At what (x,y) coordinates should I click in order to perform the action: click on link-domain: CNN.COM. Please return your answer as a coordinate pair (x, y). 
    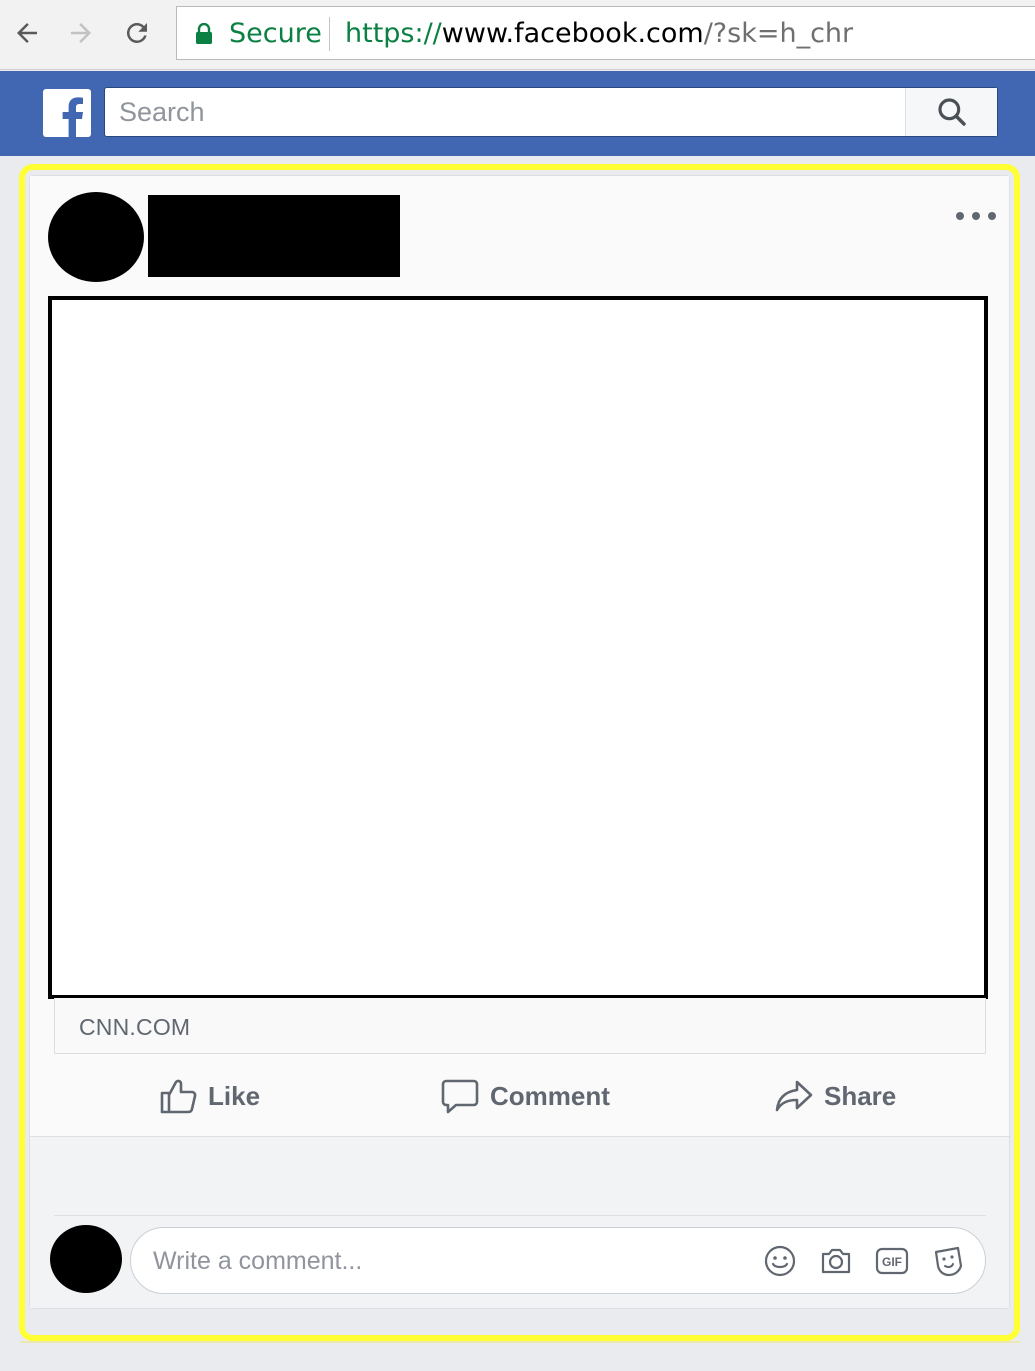
    Looking at the image, I should click on (135, 1027).